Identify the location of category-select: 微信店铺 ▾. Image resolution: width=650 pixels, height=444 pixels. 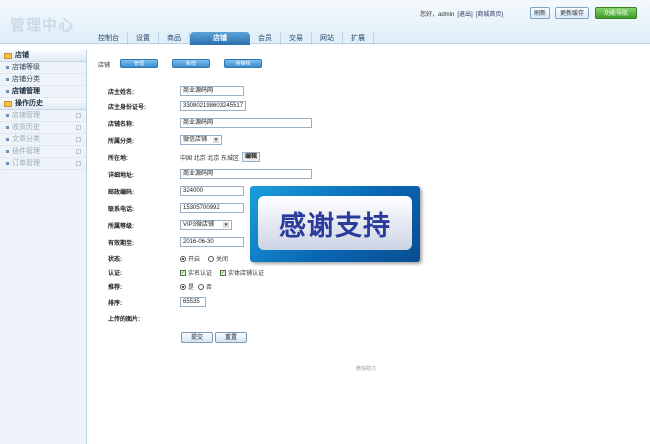
(201, 140).